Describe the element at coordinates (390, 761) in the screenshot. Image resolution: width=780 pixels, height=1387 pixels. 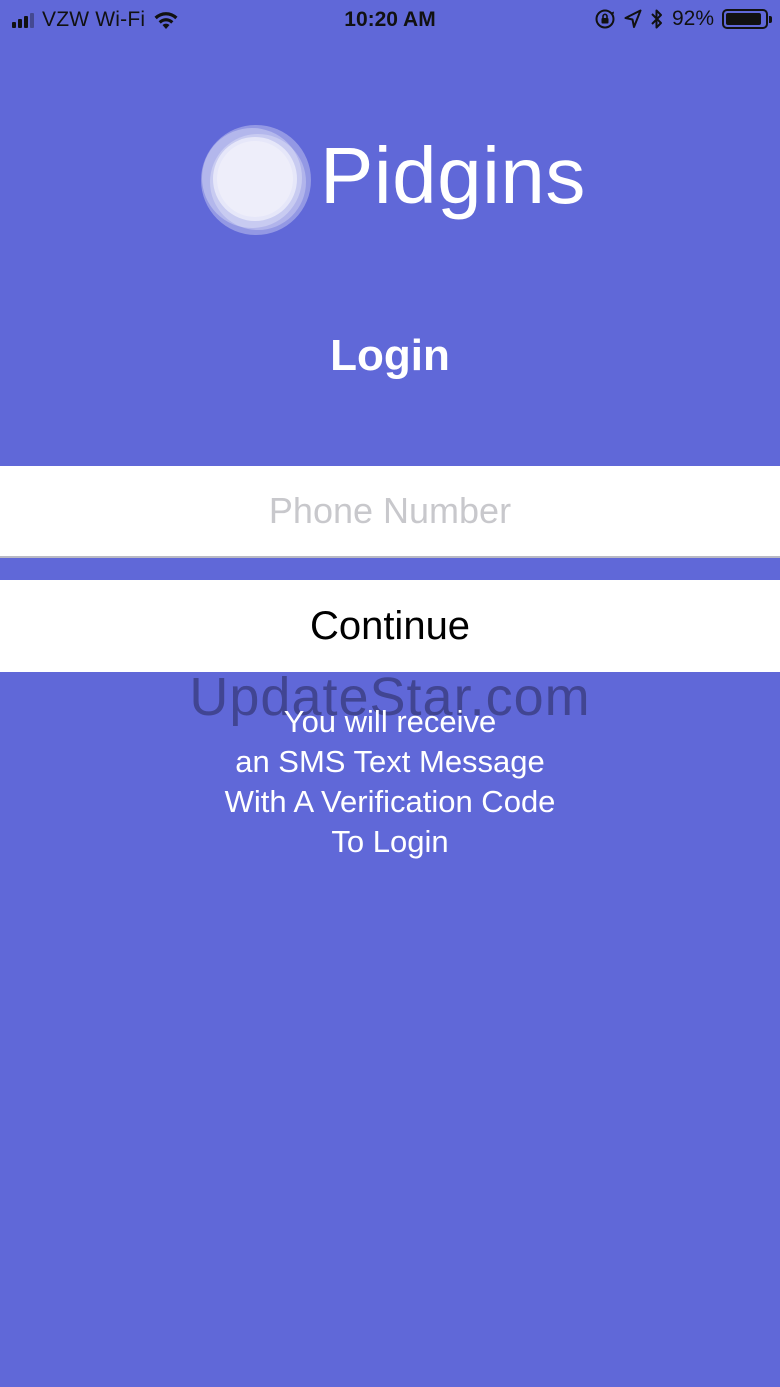
I see `info-line: an SMS Text Message` at that location.